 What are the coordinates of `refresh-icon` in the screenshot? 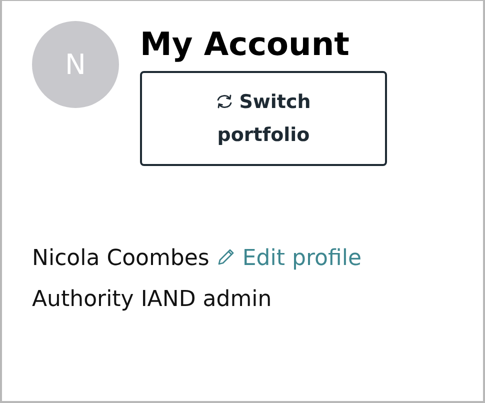 It's located at (225, 101).